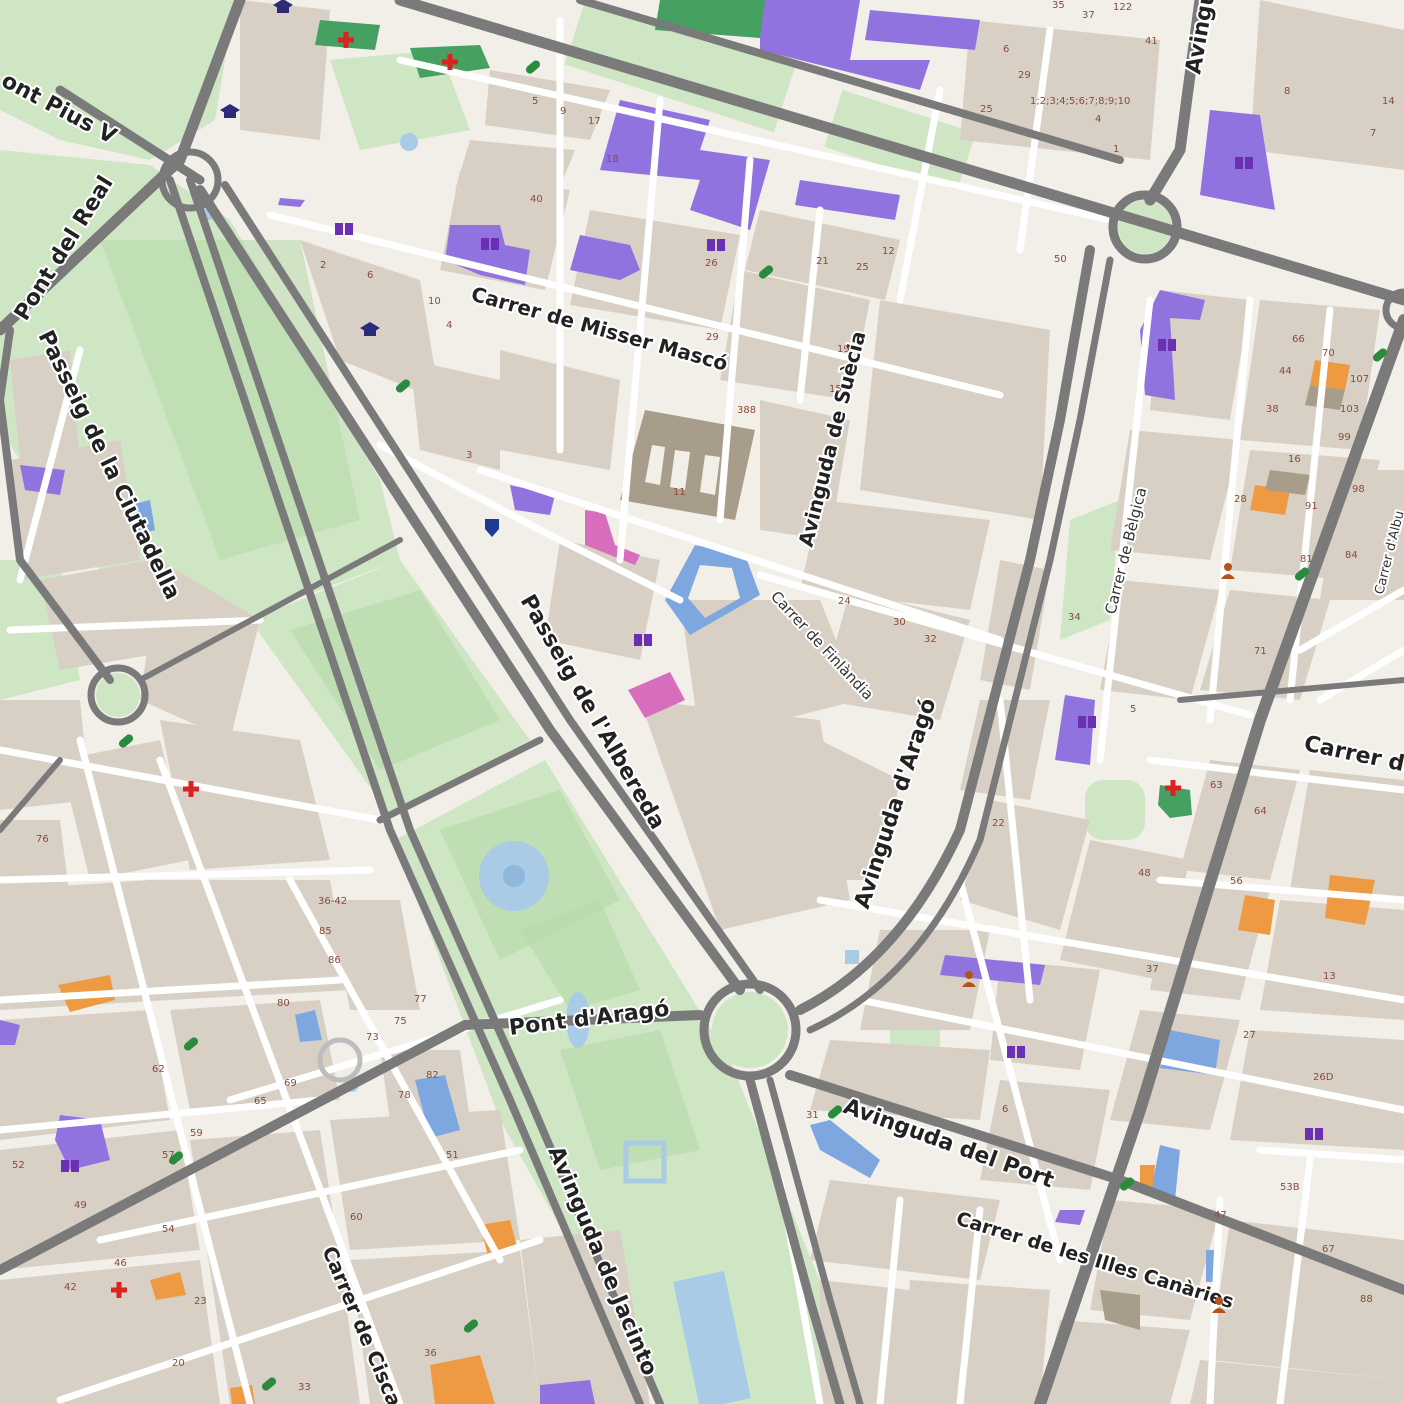 Image resolution: width=1404 pixels, height=1404 pixels. I want to click on house-number: 77, so click(420, 999).